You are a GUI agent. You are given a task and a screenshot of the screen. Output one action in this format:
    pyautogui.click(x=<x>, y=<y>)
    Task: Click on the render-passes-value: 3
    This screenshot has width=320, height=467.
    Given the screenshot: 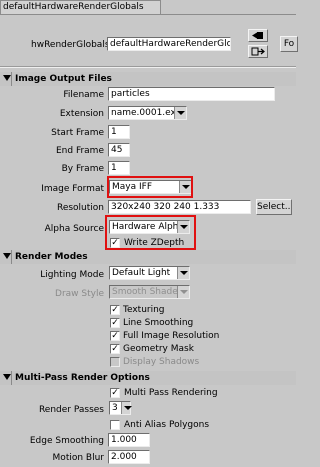 What is the action you would take?
    pyautogui.click(x=115, y=408)
    